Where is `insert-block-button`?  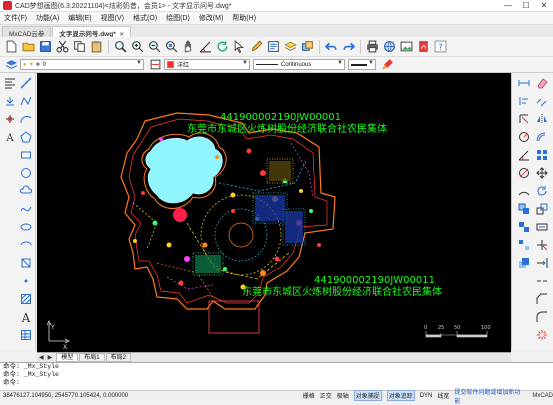 insert-block-button is located at coordinates (26, 263).